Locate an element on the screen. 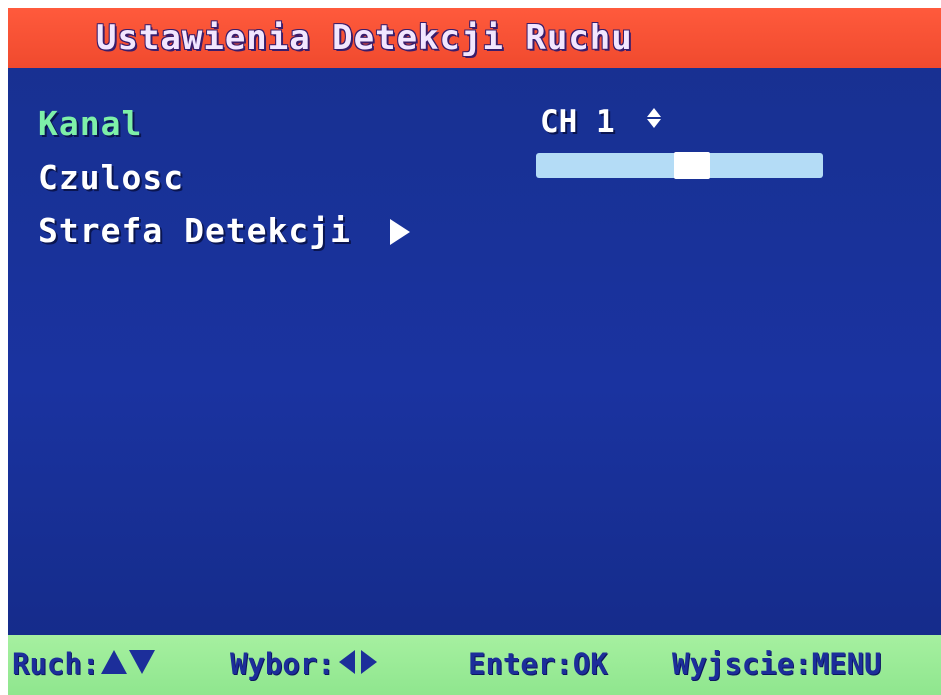 This screenshot has width=941, height=695. sensitivity-slider is located at coordinates (679, 165).